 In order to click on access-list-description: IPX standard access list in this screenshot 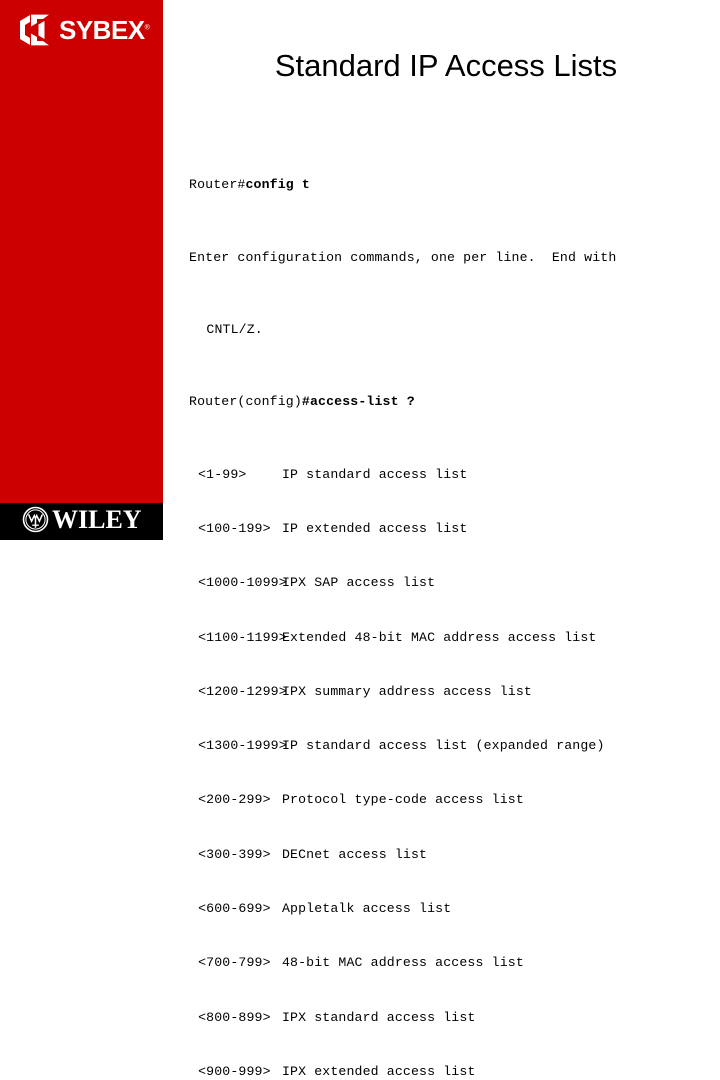, I will do `click(378, 1017)`.